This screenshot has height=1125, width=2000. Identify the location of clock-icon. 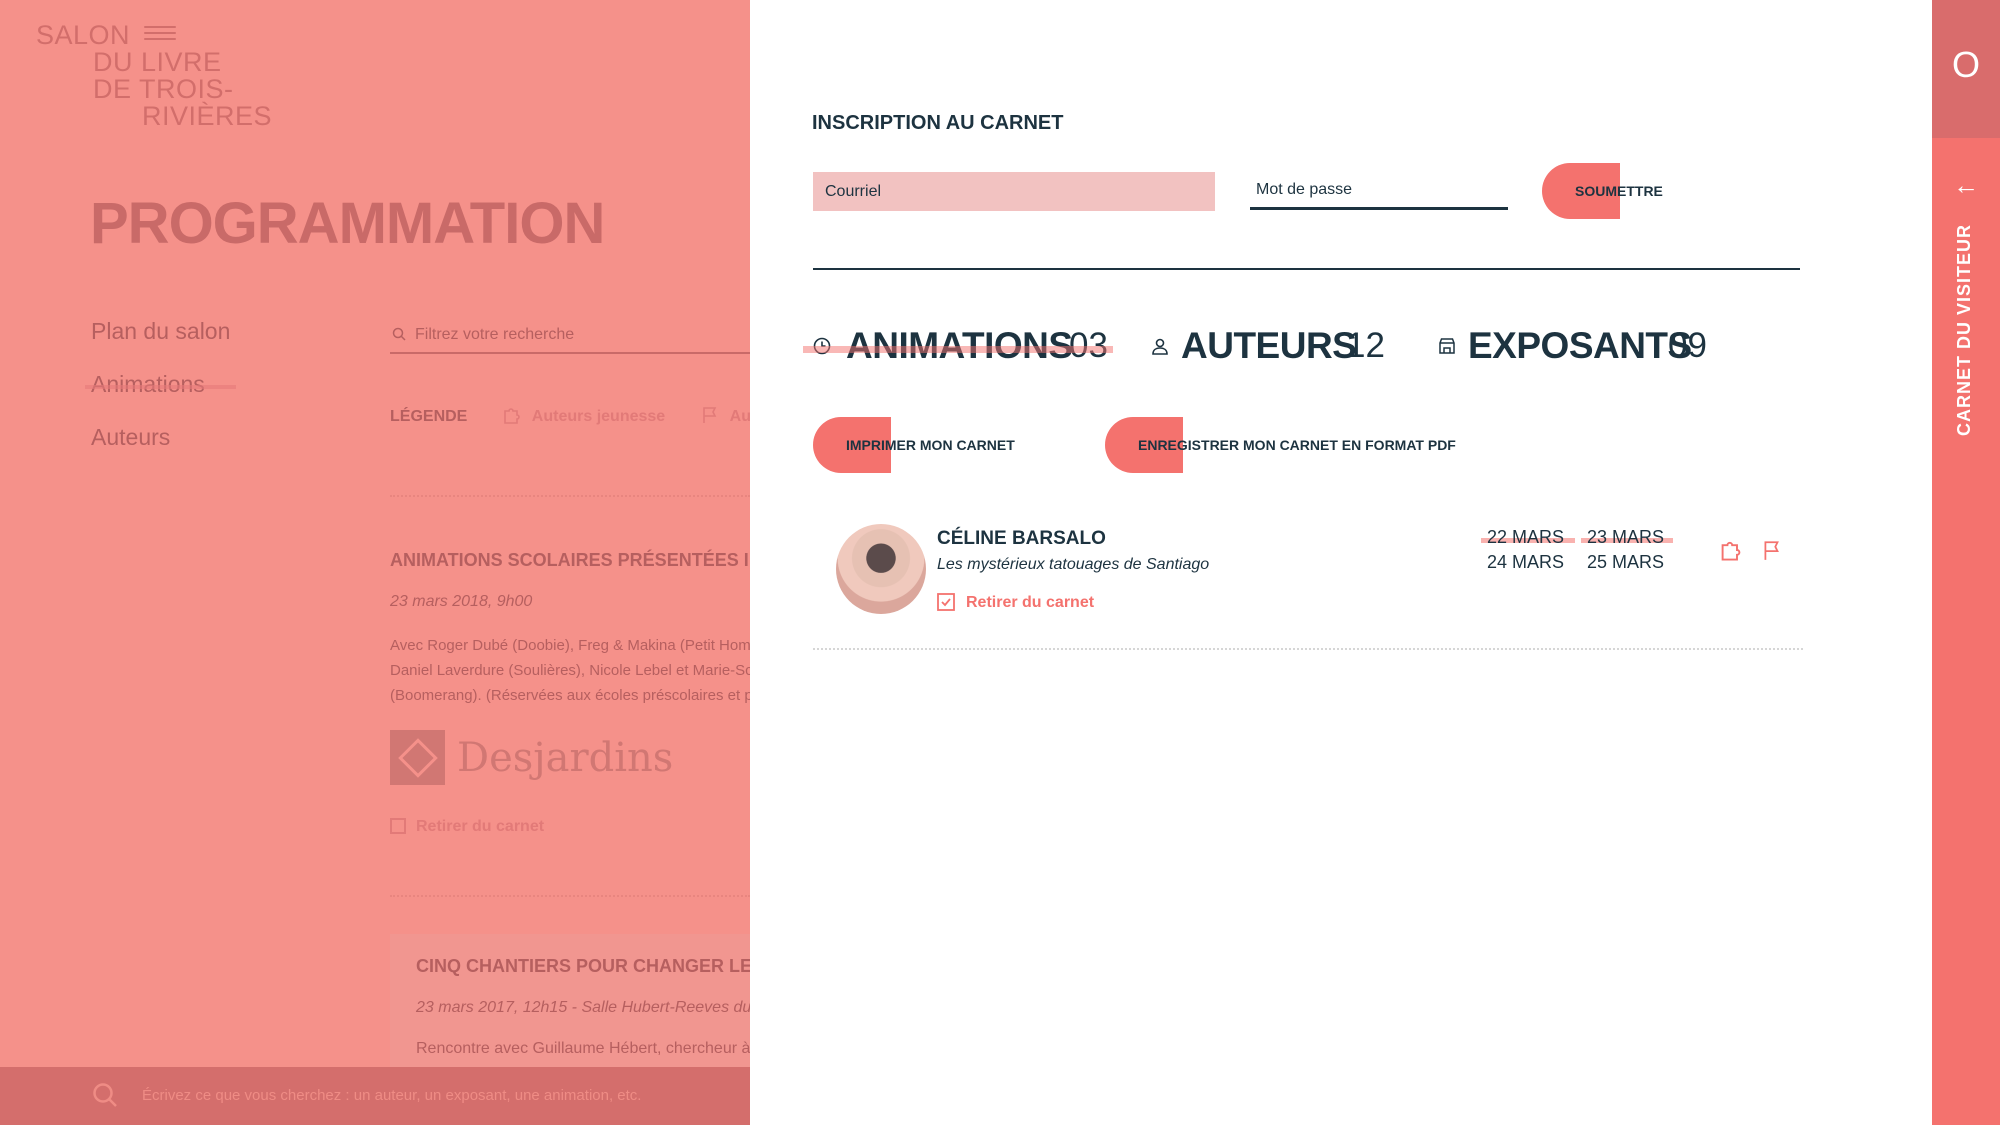
(822, 346).